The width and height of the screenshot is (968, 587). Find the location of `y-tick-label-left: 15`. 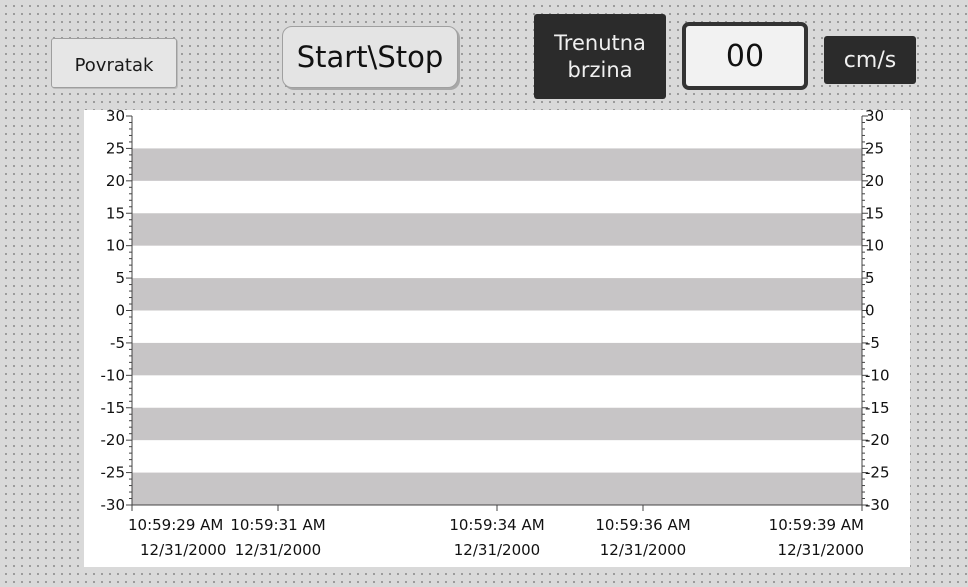

y-tick-label-left: 15 is located at coordinates (115, 213).